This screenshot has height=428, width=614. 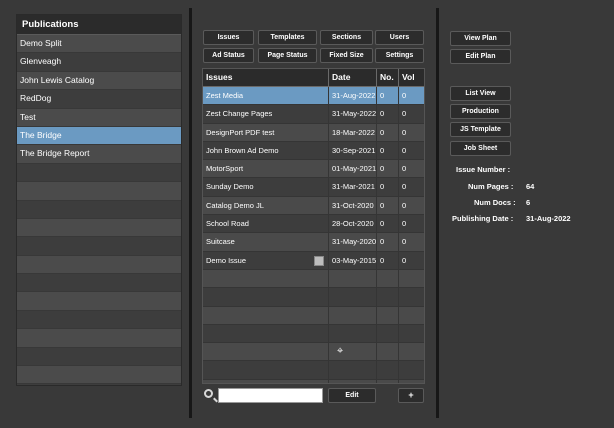 What do you see at coordinates (340, 351) in the screenshot?
I see `mouse-cursor-icon: ⌖` at bounding box center [340, 351].